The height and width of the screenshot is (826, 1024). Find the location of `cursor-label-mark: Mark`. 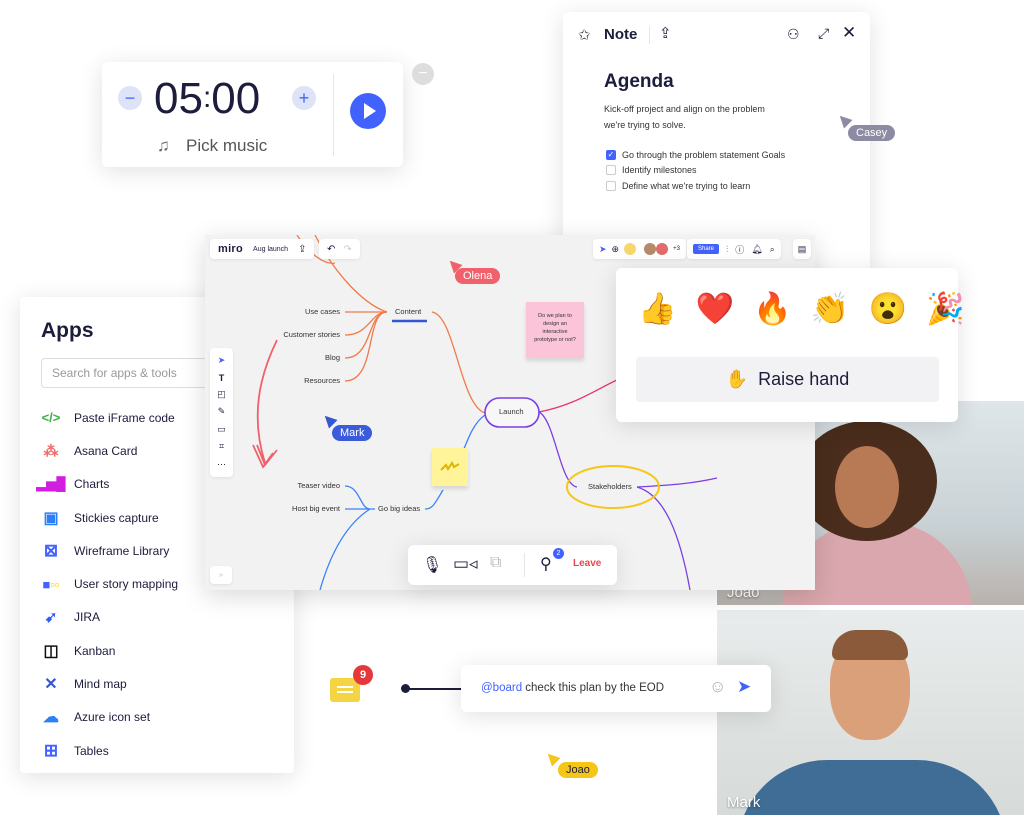

cursor-label-mark: Mark is located at coordinates (352, 433).